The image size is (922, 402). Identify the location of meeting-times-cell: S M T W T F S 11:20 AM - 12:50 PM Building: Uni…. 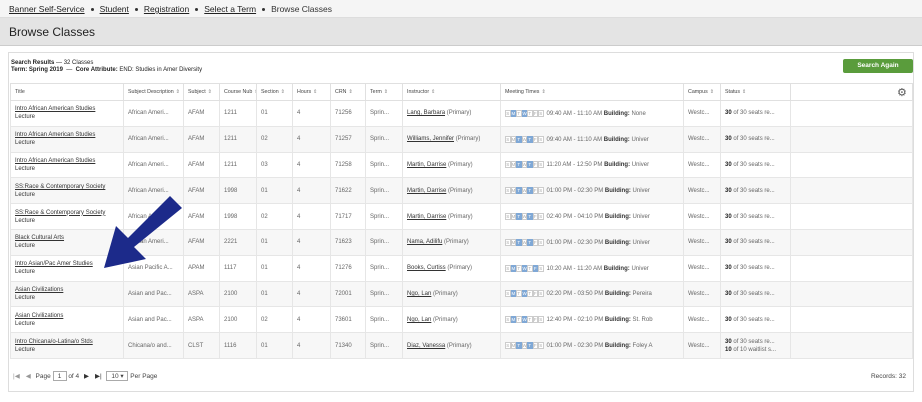
(592, 165).